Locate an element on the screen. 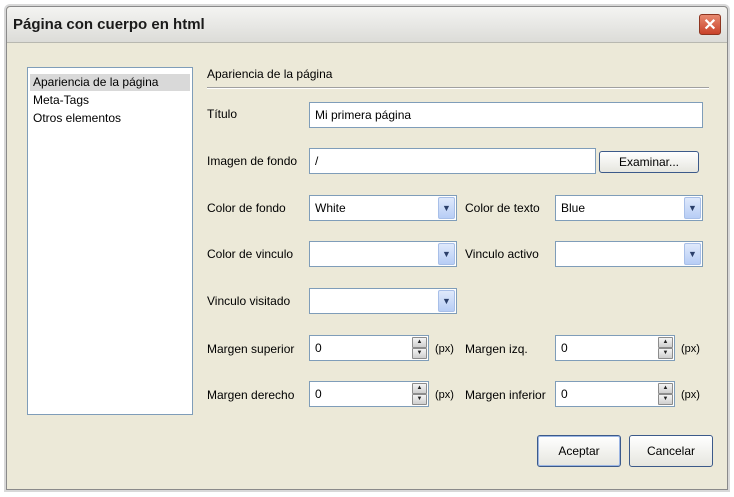  margen-derecho-label: Margen derecho is located at coordinates (251, 395).